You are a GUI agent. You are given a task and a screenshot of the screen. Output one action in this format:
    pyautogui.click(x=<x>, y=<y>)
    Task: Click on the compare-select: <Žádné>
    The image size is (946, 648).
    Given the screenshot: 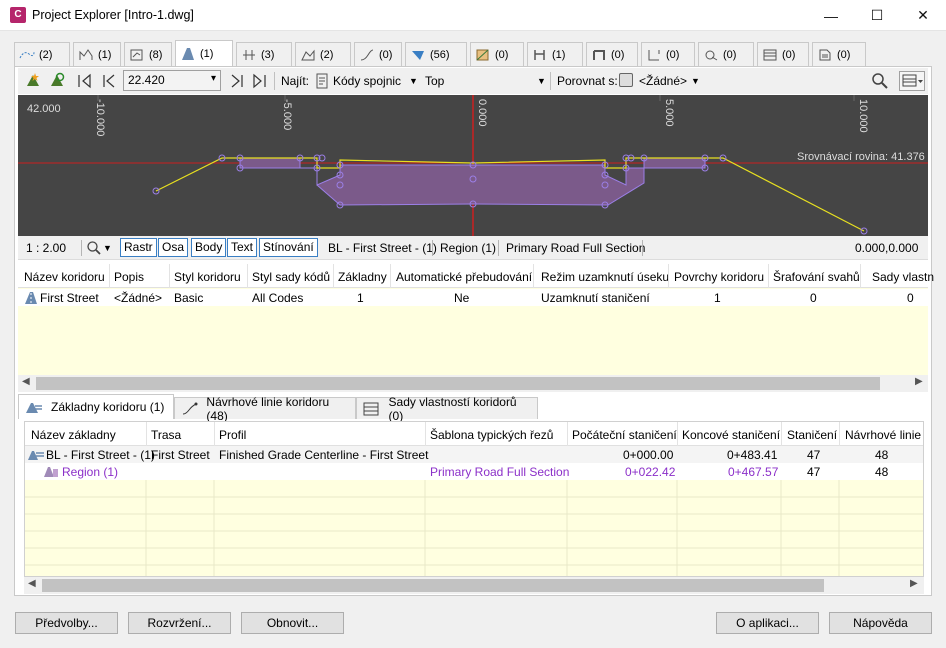 What is the action you would take?
    pyautogui.click(x=663, y=81)
    